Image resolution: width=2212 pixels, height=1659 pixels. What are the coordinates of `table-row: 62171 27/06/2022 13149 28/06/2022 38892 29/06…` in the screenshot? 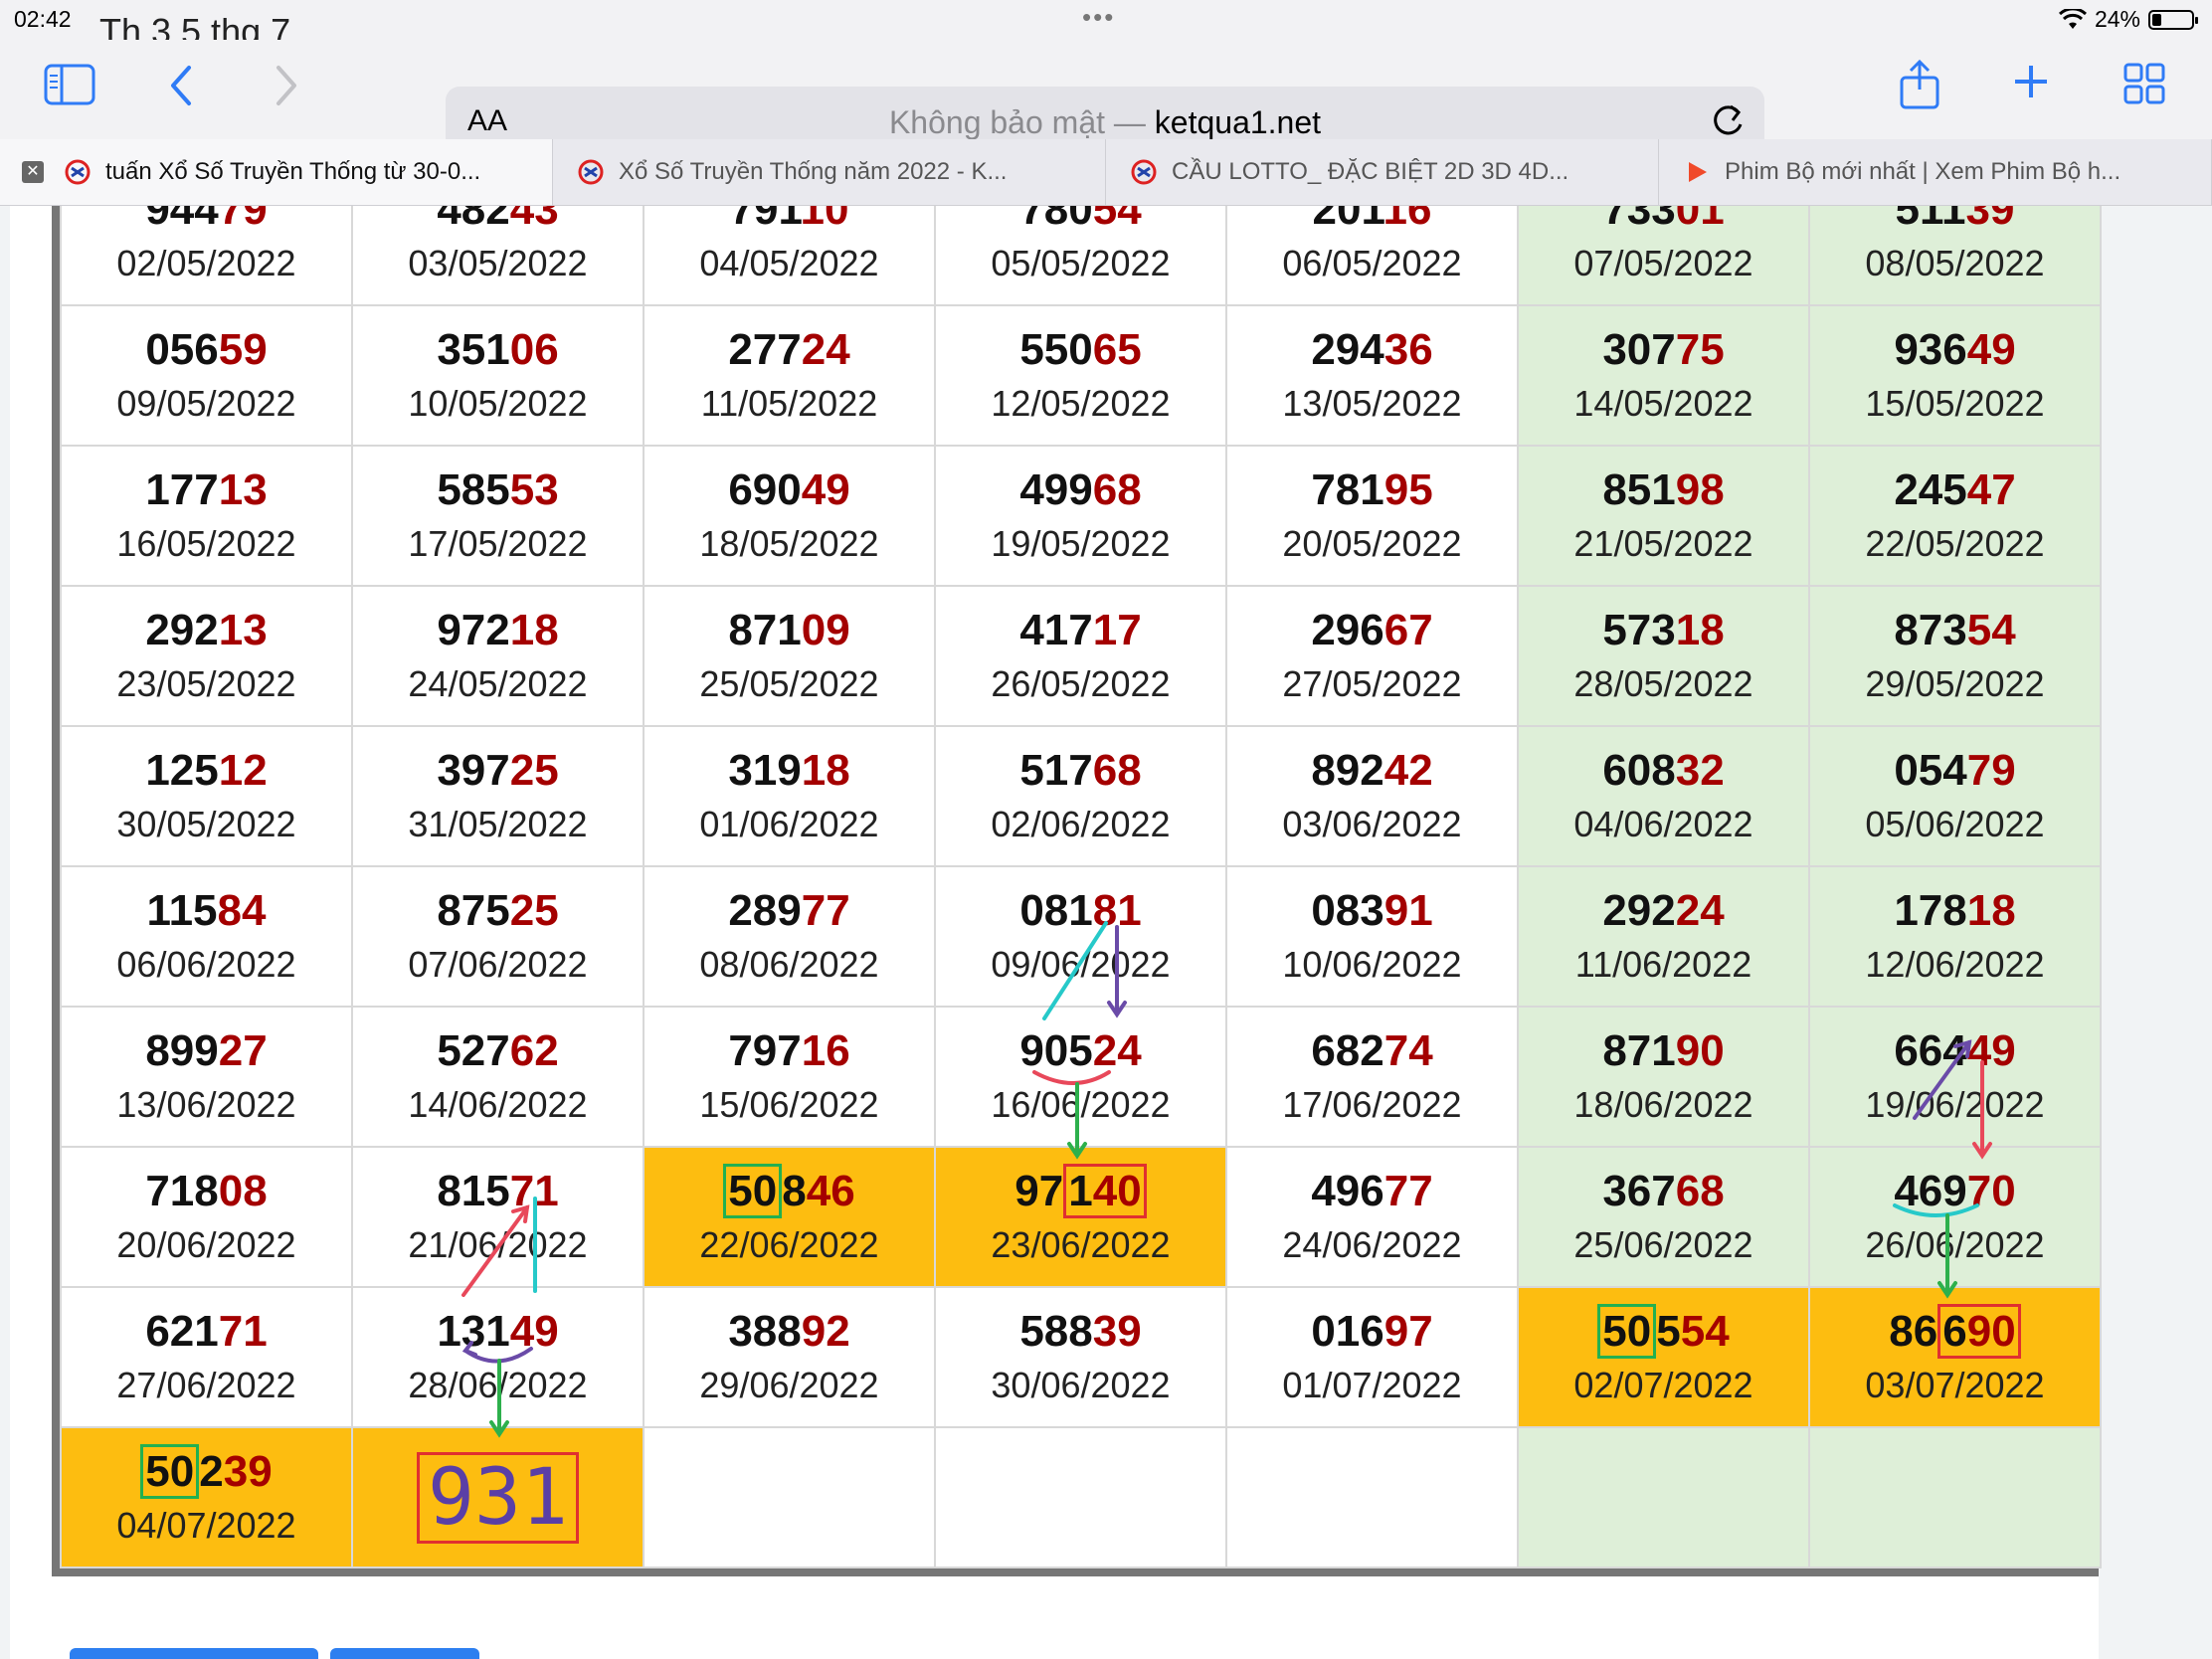 It's located at (1081, 1357).